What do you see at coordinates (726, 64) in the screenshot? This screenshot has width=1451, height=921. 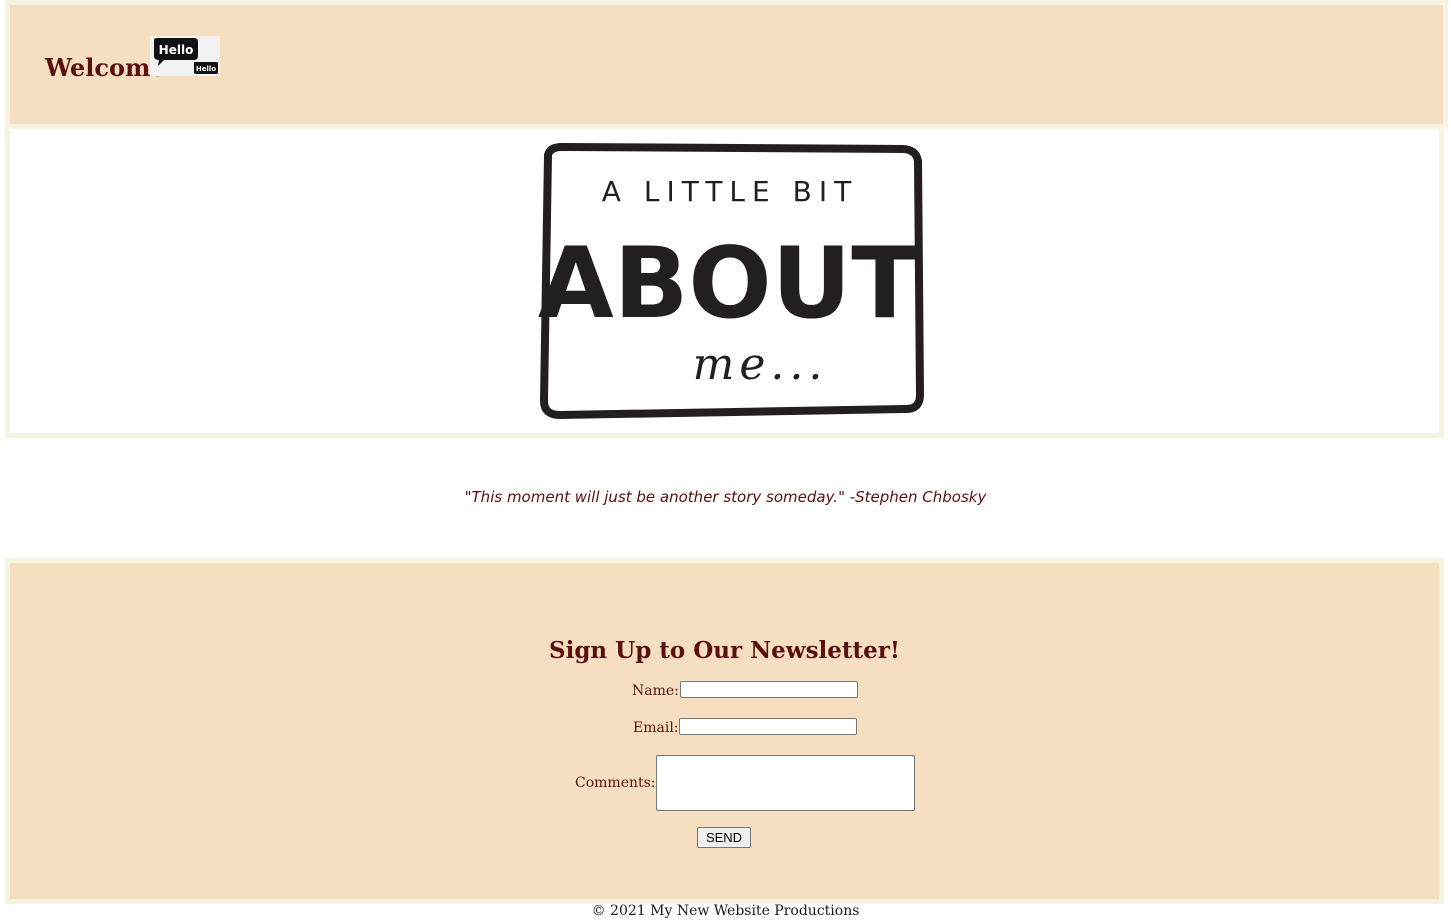 I see `header: Welcome Hello Hello` at bounding box center [726, 64].